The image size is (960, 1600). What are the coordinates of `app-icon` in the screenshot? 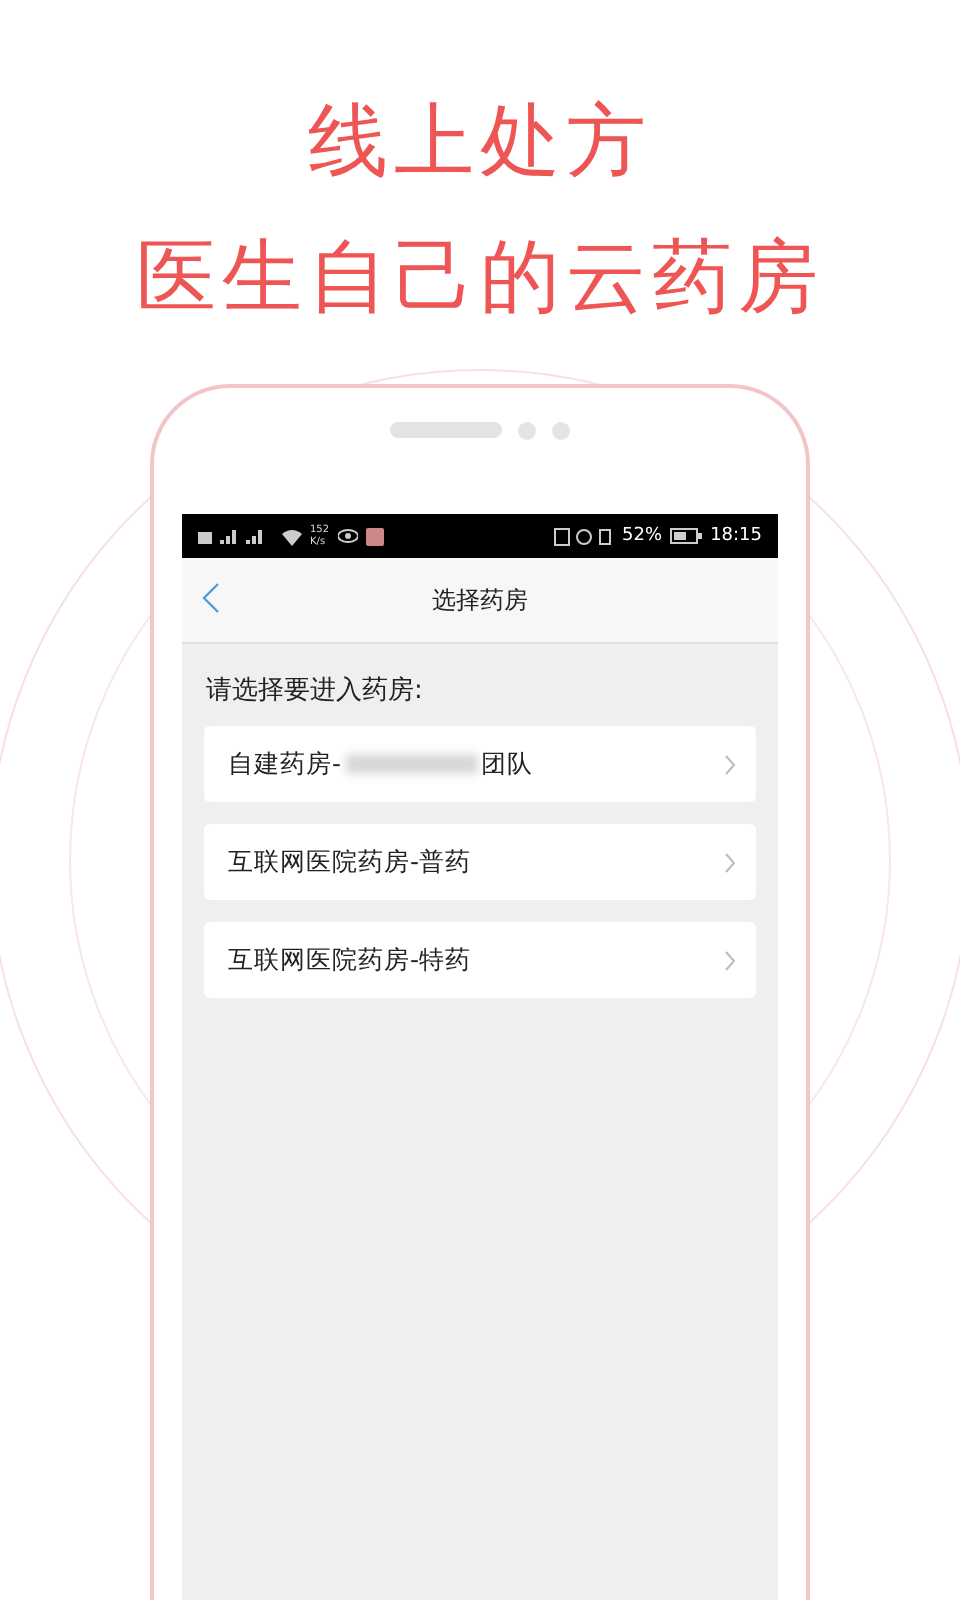 It's located at (374, 536).